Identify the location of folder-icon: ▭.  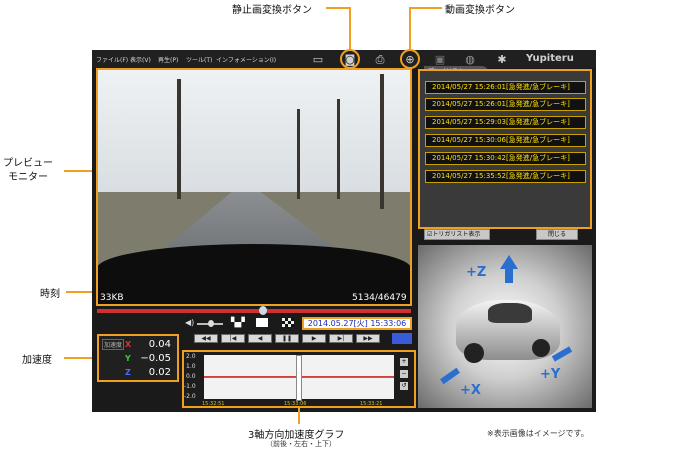
(318, 59).